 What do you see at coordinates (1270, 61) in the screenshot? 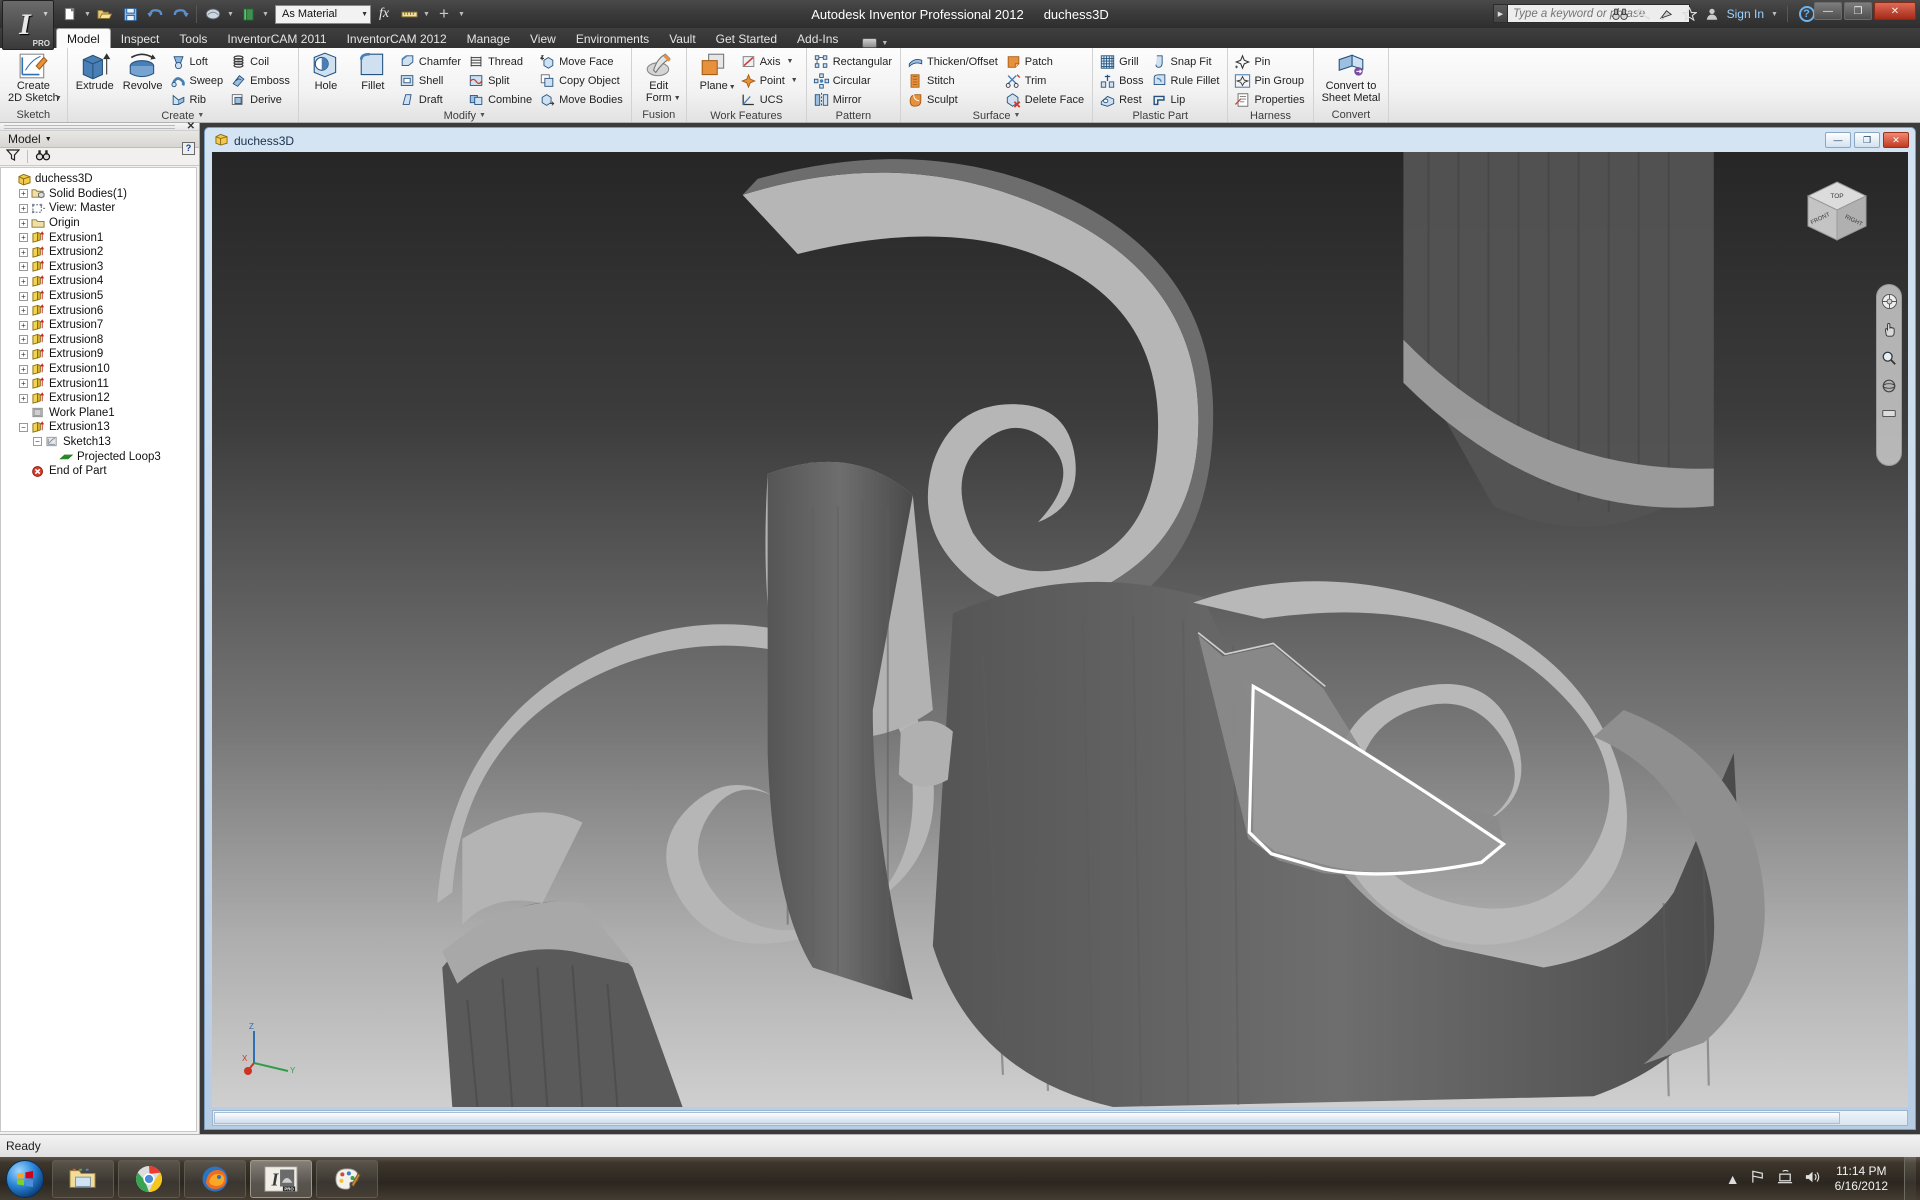
I see `ribbon-button-pin: Pin` at bounding box center [1270, 61].